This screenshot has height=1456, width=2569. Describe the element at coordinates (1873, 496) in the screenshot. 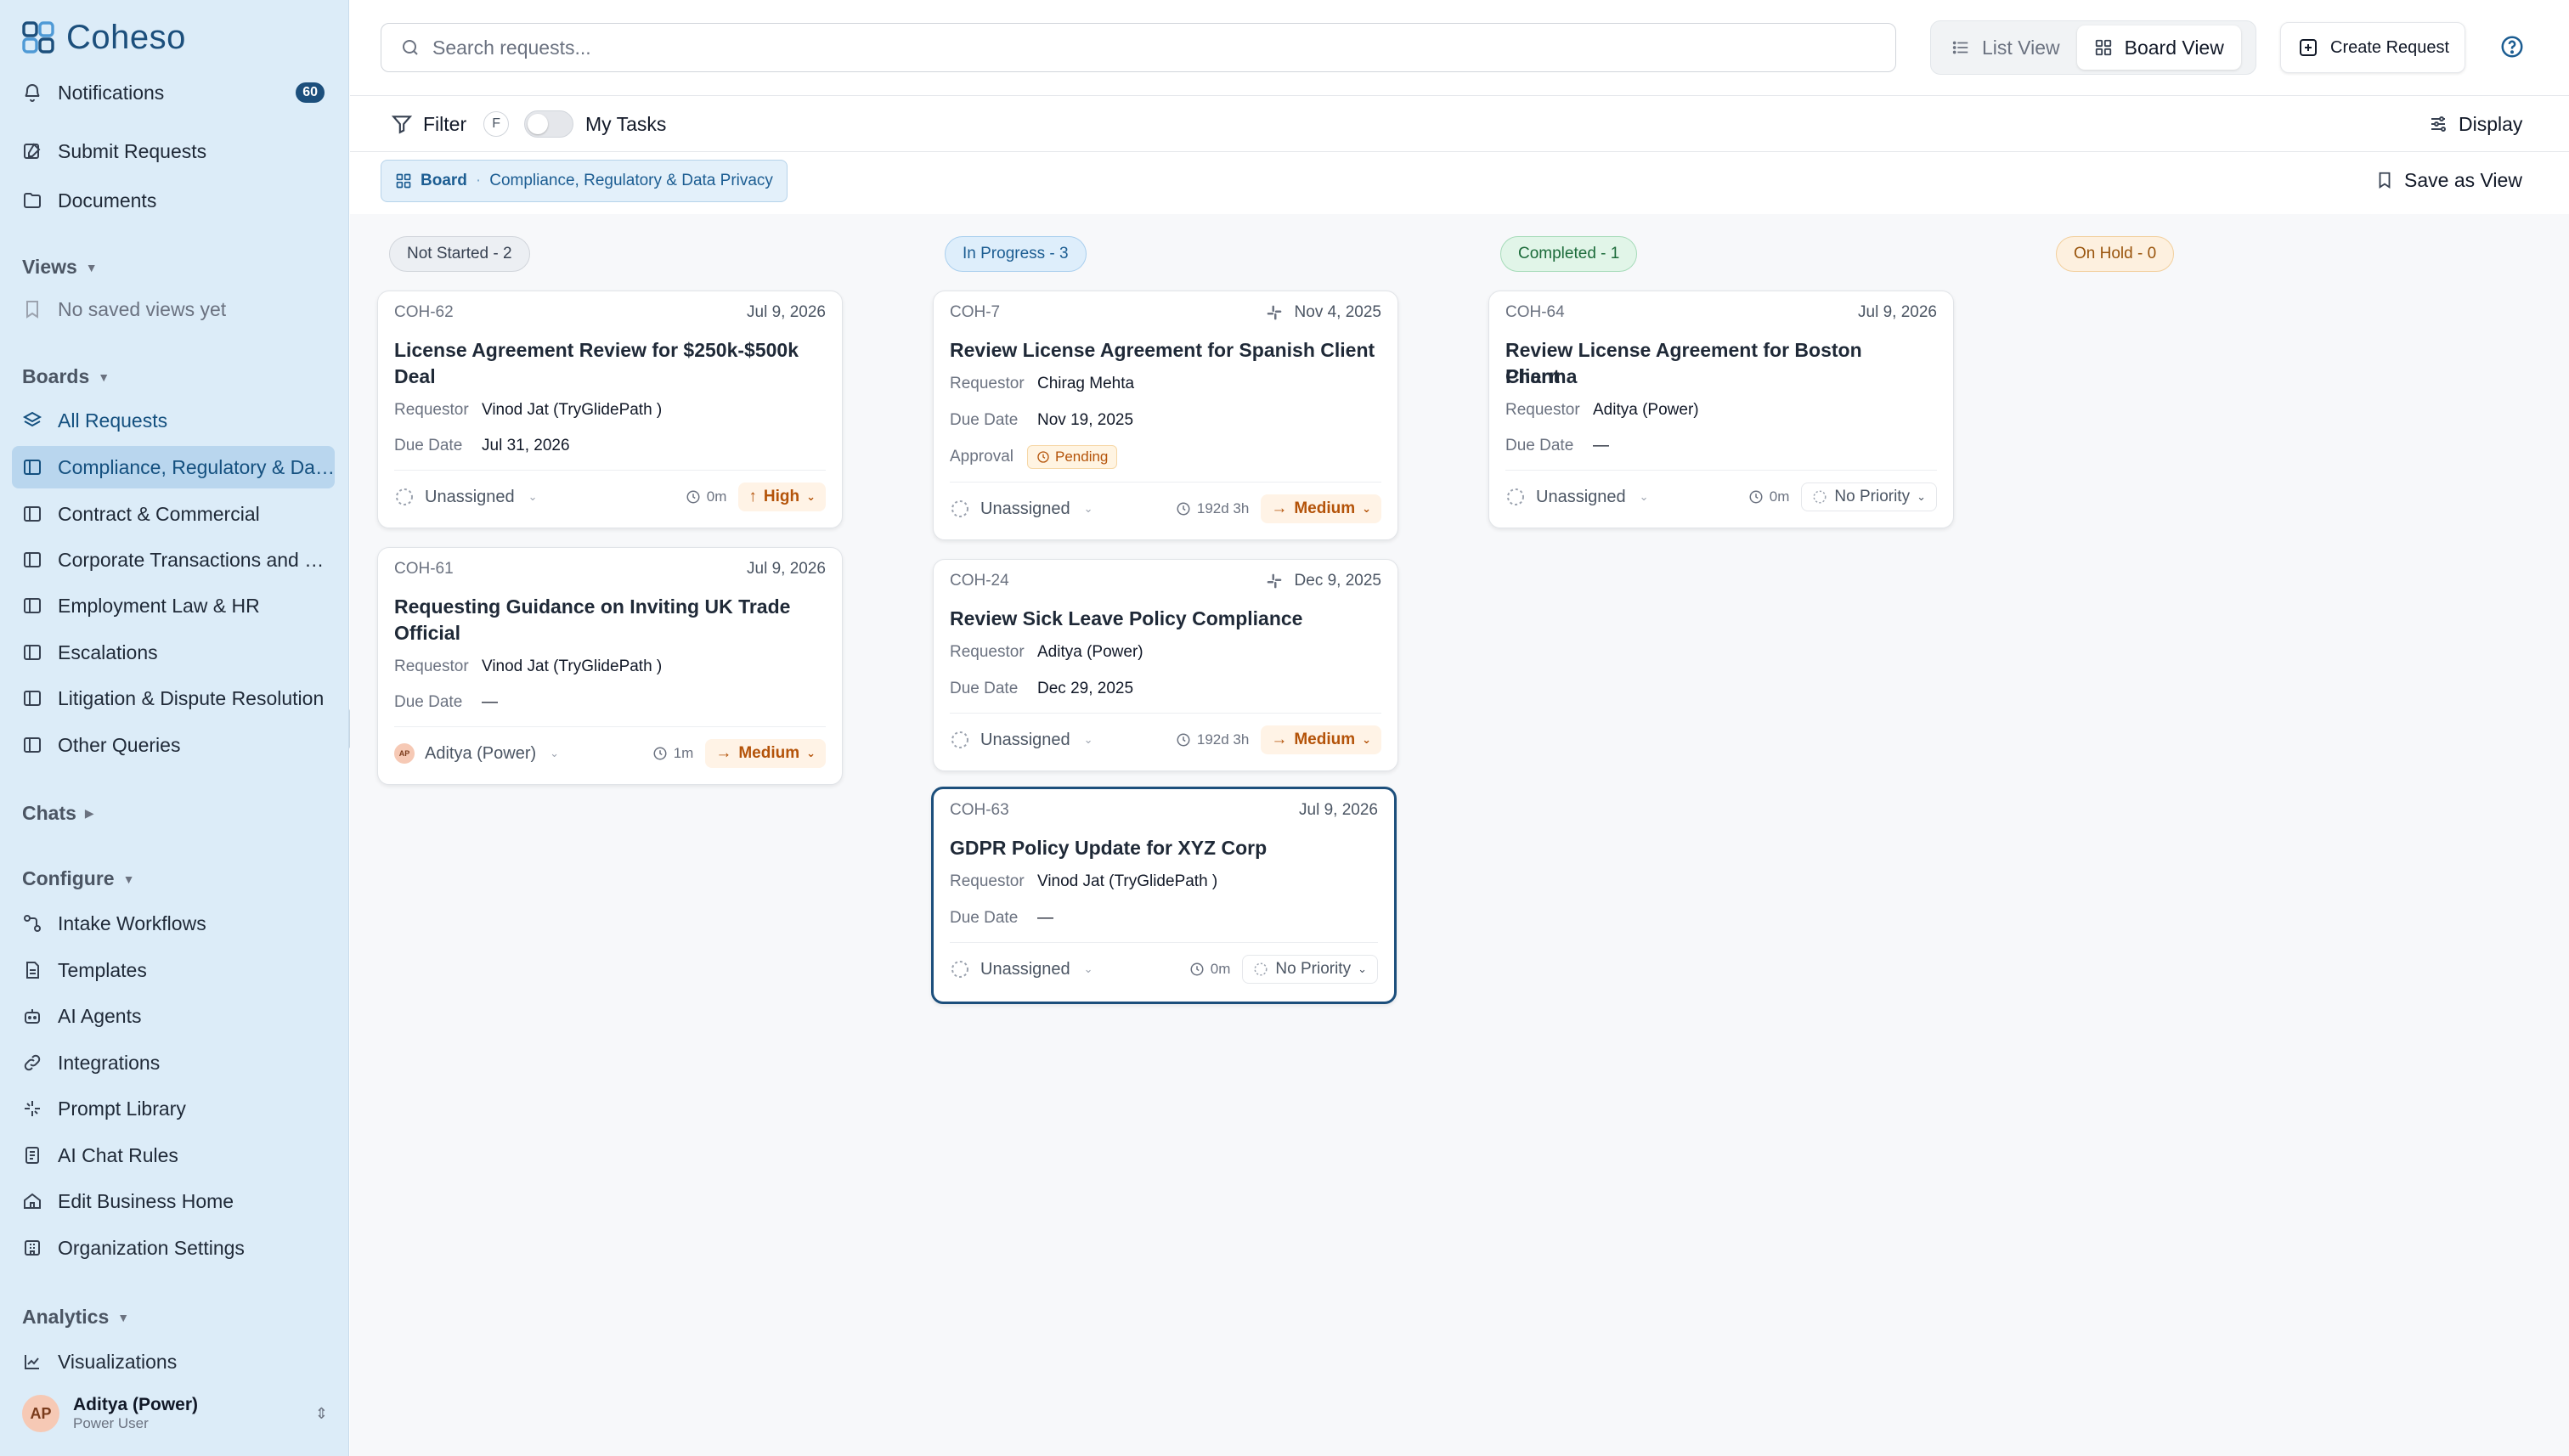

I see `priority-label: No Priority` at that location.